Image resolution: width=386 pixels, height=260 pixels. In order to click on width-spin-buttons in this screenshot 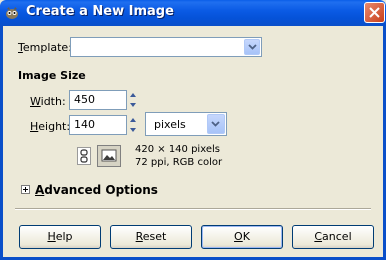, I will do `click(133, 100)`.